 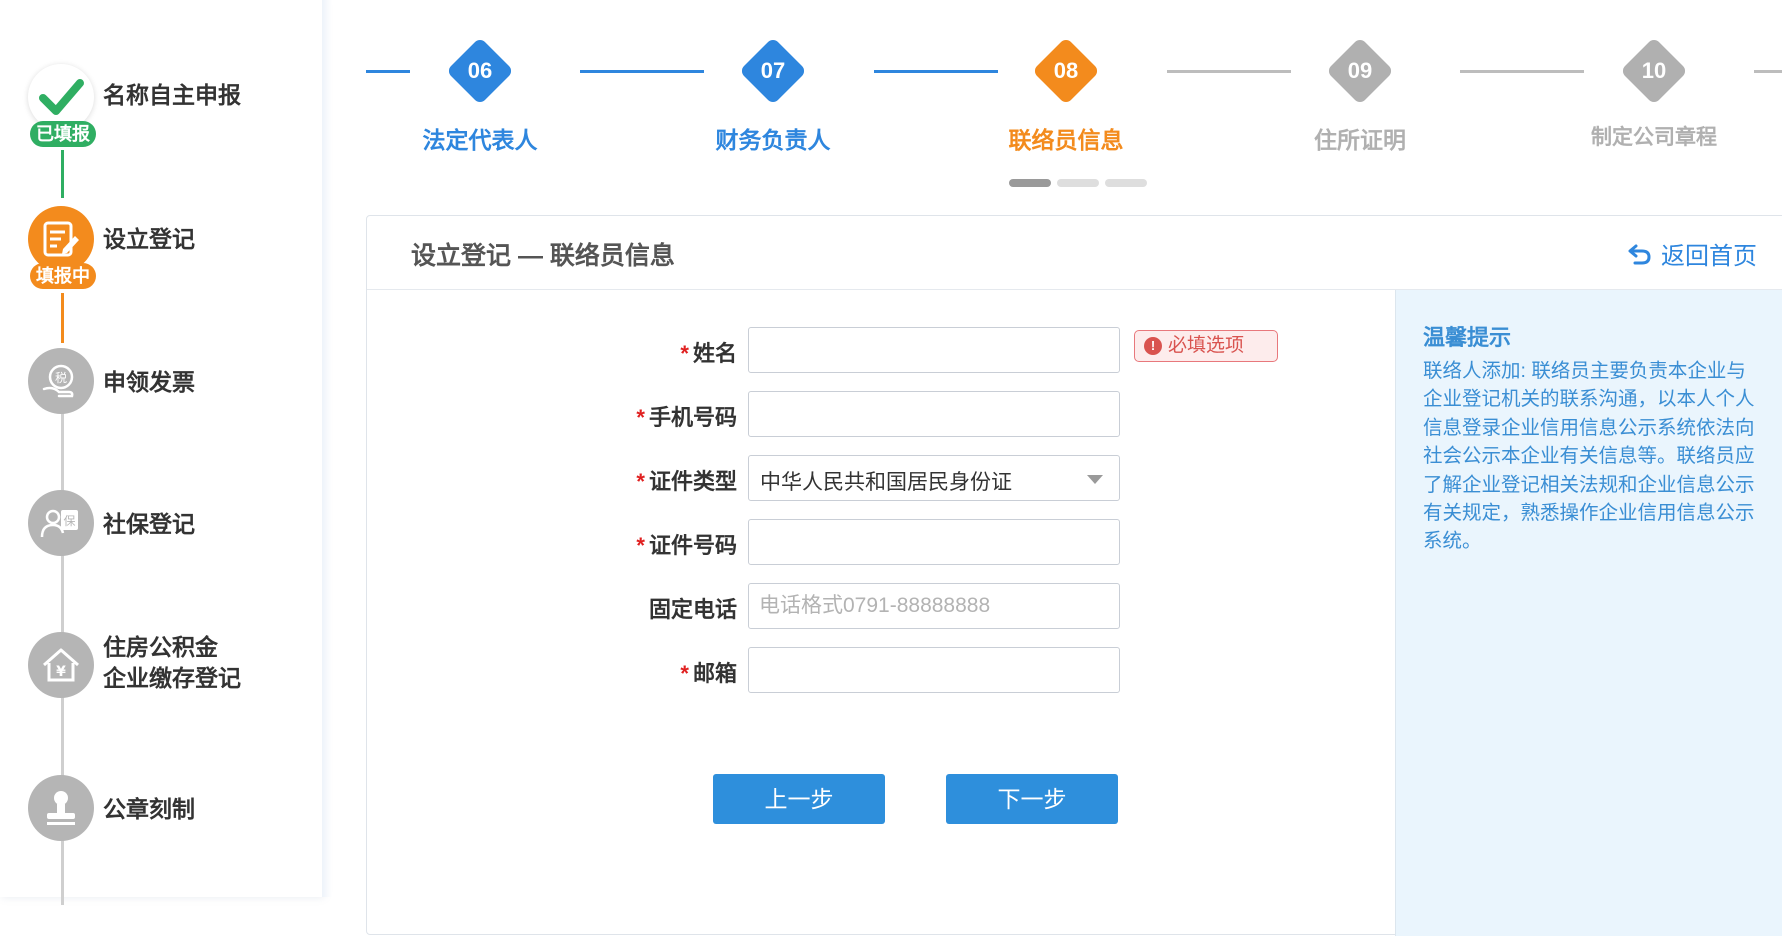 What do you see at coordinates (934, 606) in the screenshot?
I see `landline-input` at bounding box center [934, 606].